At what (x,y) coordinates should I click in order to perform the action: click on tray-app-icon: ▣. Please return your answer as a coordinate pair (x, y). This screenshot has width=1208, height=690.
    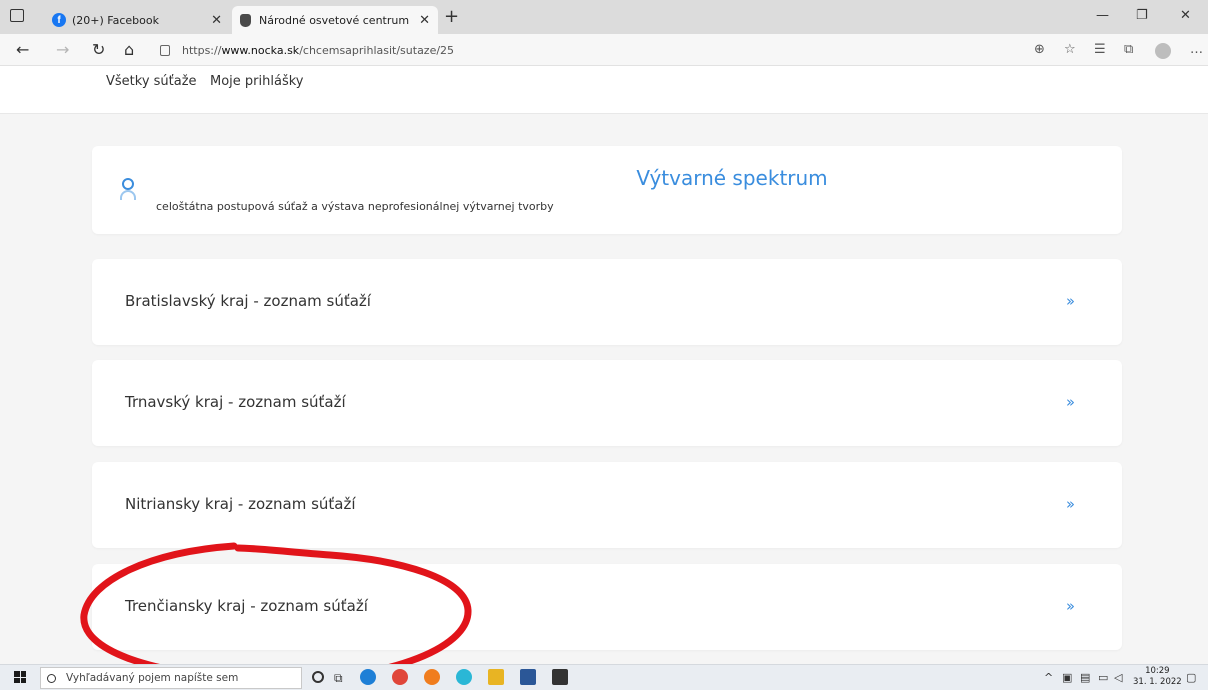
    Looking at the image, I should click on (1067, 677).